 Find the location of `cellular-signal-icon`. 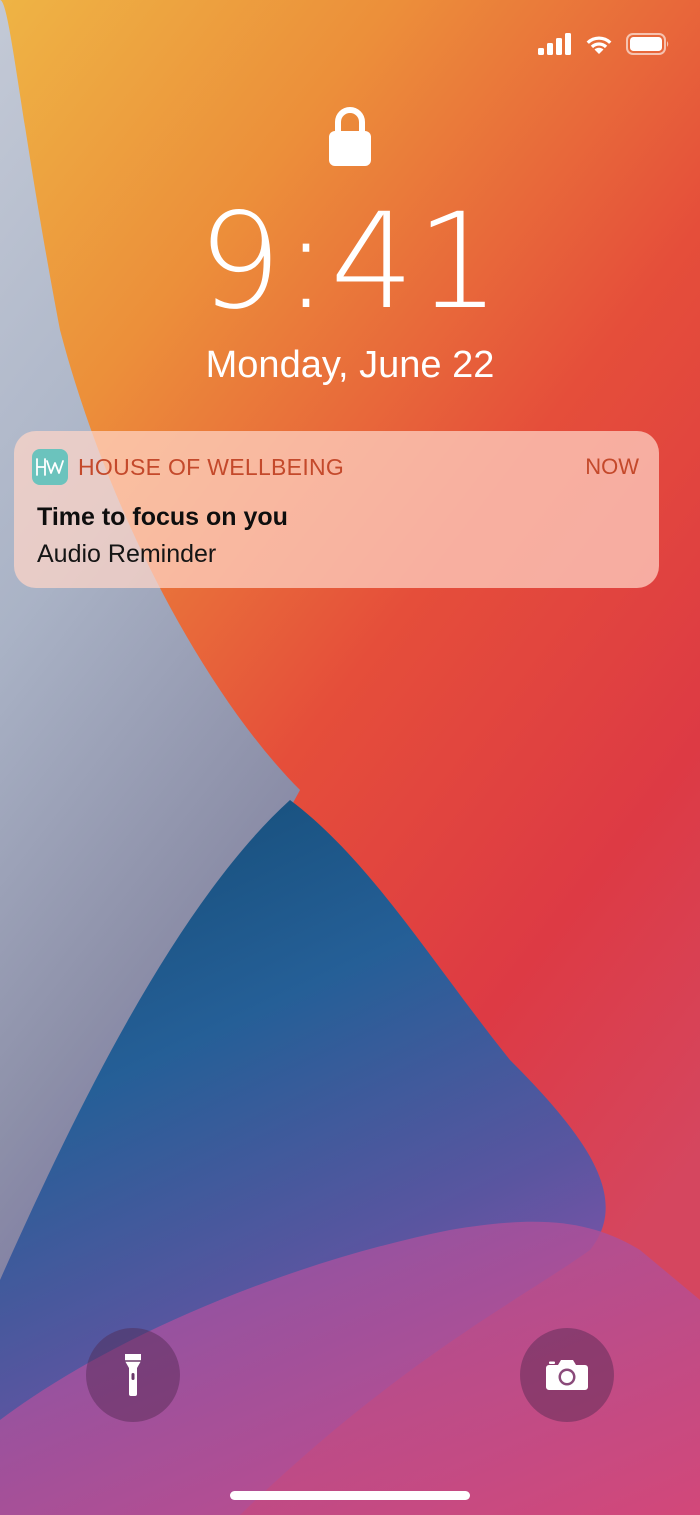

cellular-signal-icon is located at coordinates (554, 44).